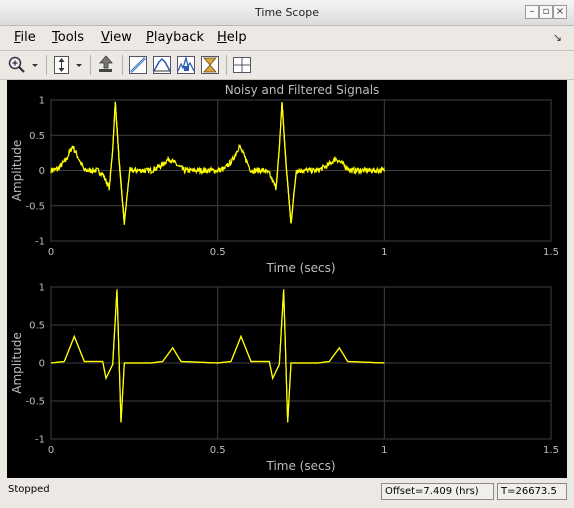 The width and height of the screenshot is (574, 508). What do you see at coordinates (35, 65) in the screenshot?
I see `zoom-dropdown-icon` at bounding box center [35, 65].